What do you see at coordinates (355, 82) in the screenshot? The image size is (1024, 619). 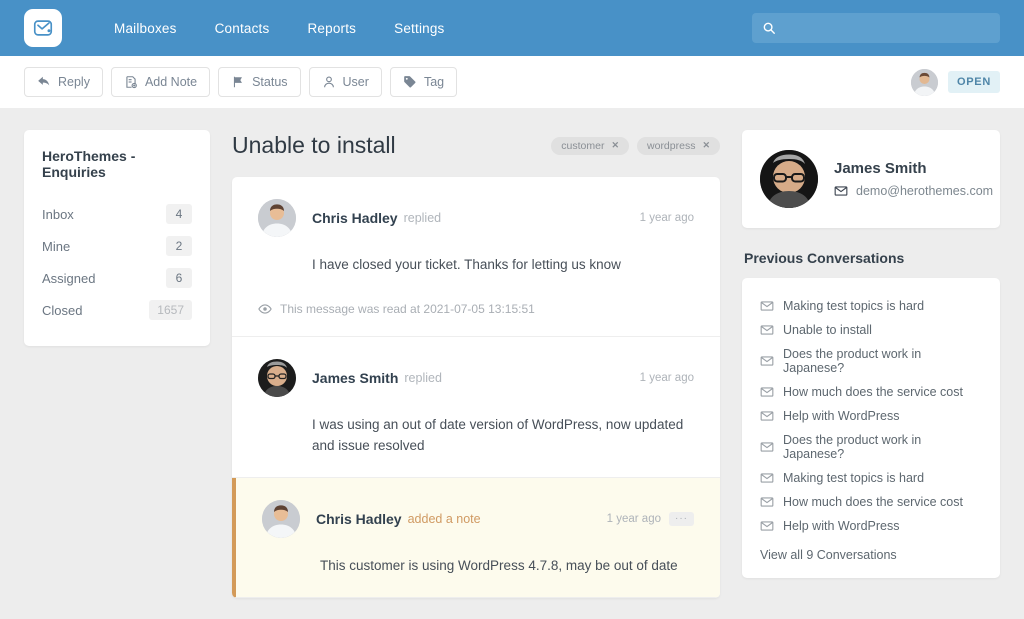 I see `user-button-label: User` at bounding box center [355, 82].